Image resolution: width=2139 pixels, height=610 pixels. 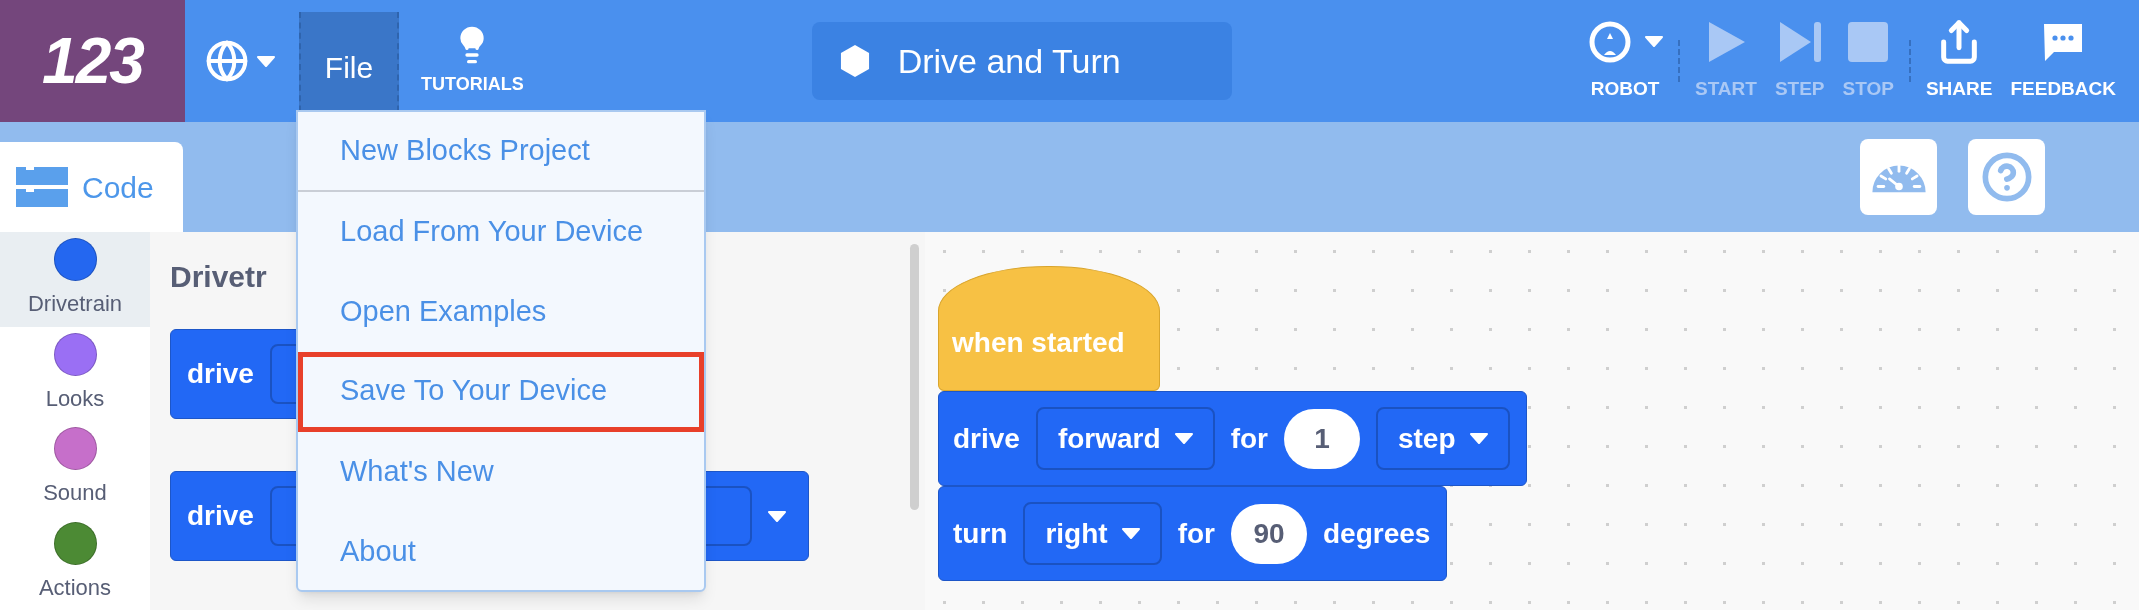 I want to click on block-dropdown: right, so click(x=1092, y=533).